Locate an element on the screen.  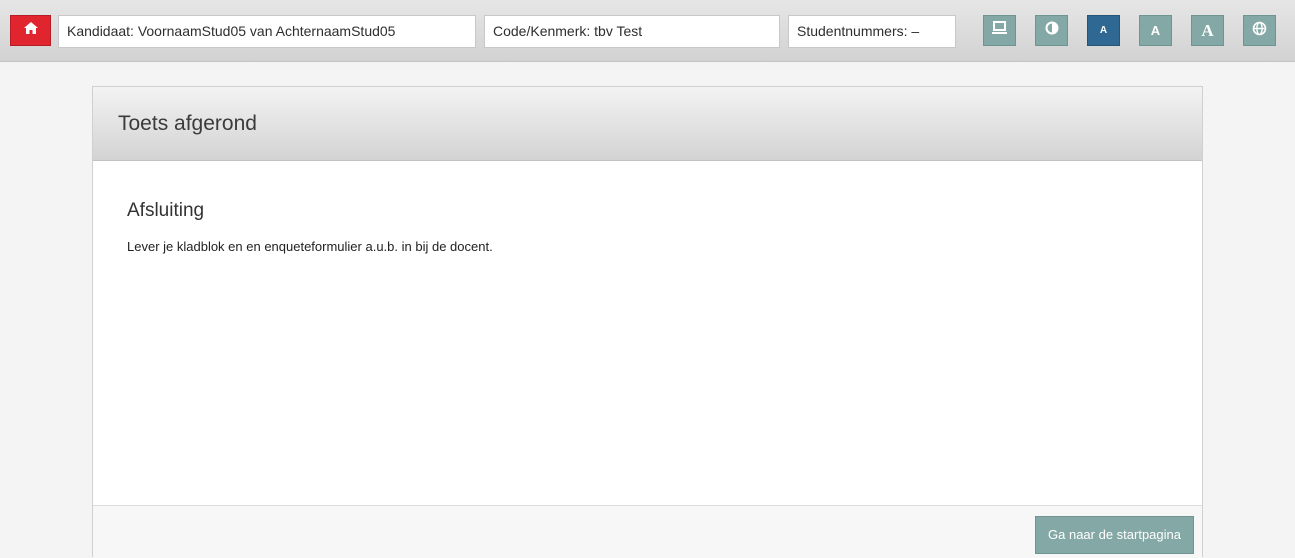
font-large-button: A is located at coordinates (1207, 30).